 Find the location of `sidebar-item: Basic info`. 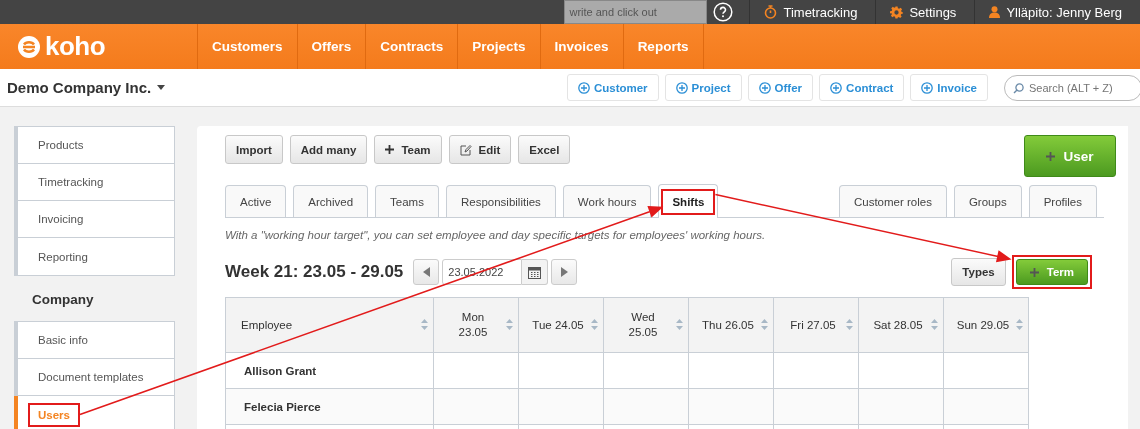

sidebar-item: Basic info is located at coordinates (96, 340).